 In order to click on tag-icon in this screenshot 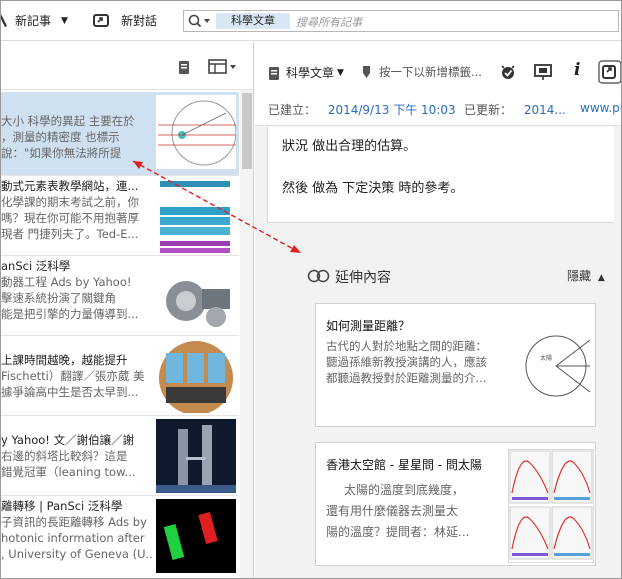, I will do `click(366, 72)`.